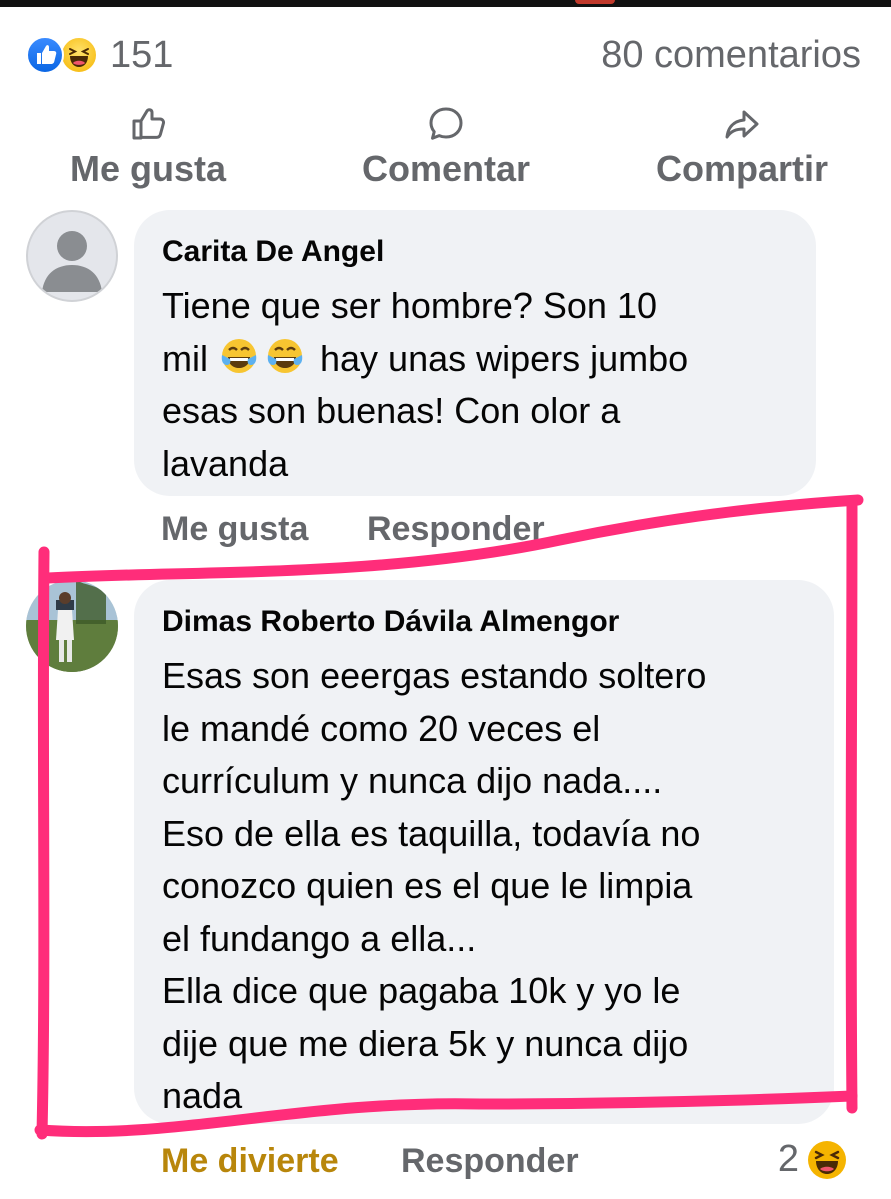 The width and height of the screenshot is (891, 1199). What do you see at coordinates (381, 728) in the screenshot?
I see `comment-line: le mandé como 20 veces el` at bounding box center [381, 728].